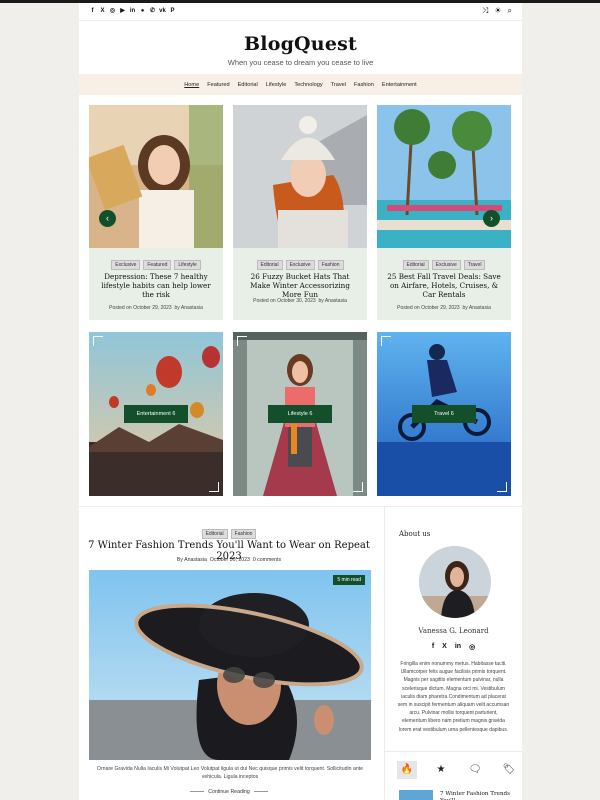 The image size is (600, 800). Describe the element at coordinates (477, 795) in the screenshot. I see `mini-post-title: 7 Winter Fashion Trends You'll` at that location.